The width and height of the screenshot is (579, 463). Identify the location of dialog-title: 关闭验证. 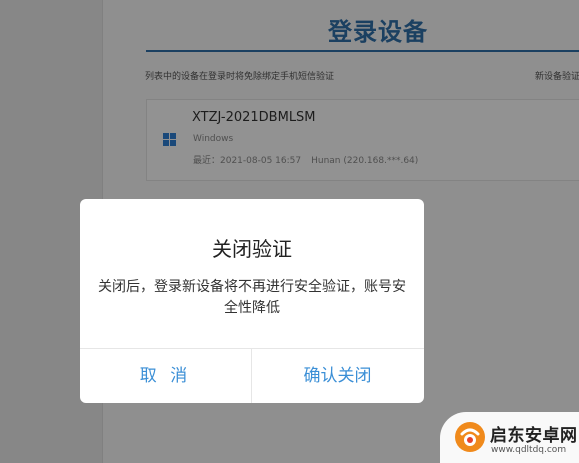
(252, 249).